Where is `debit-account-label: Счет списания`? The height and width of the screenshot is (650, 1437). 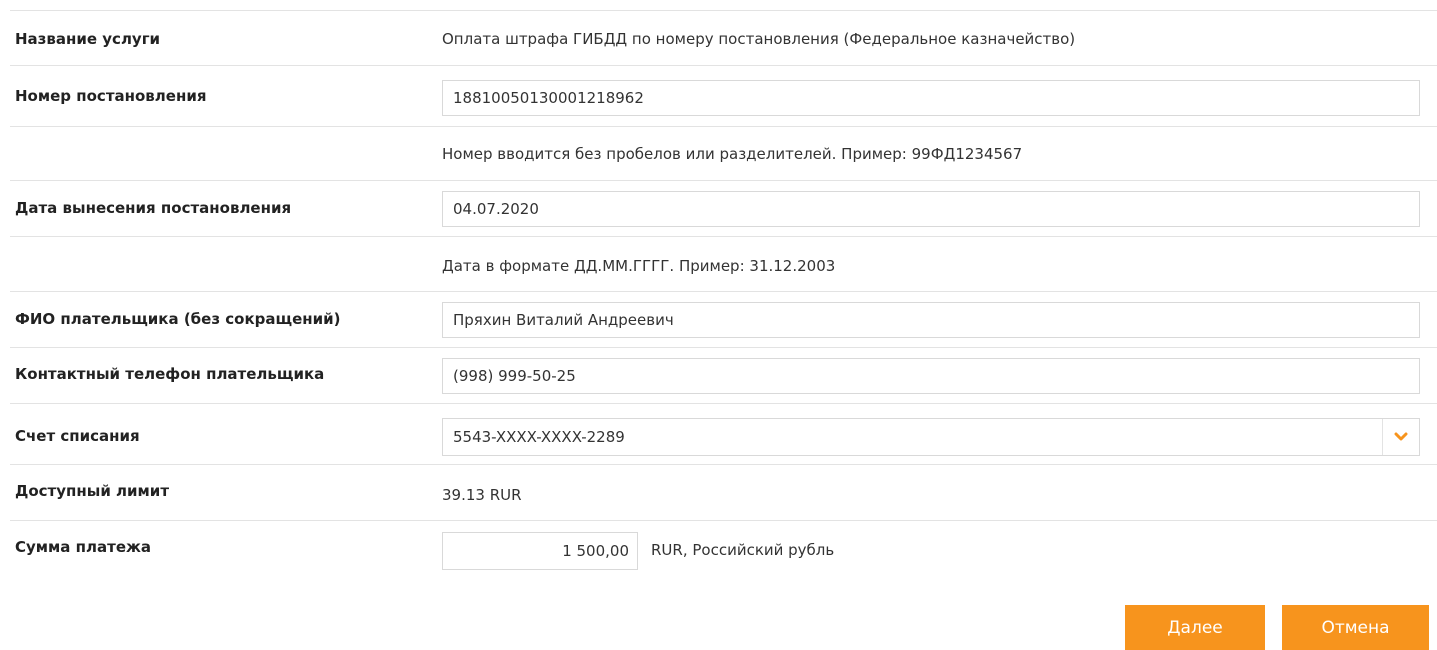
debit-account-label: Счет списания is located at coordinates (77, 436).